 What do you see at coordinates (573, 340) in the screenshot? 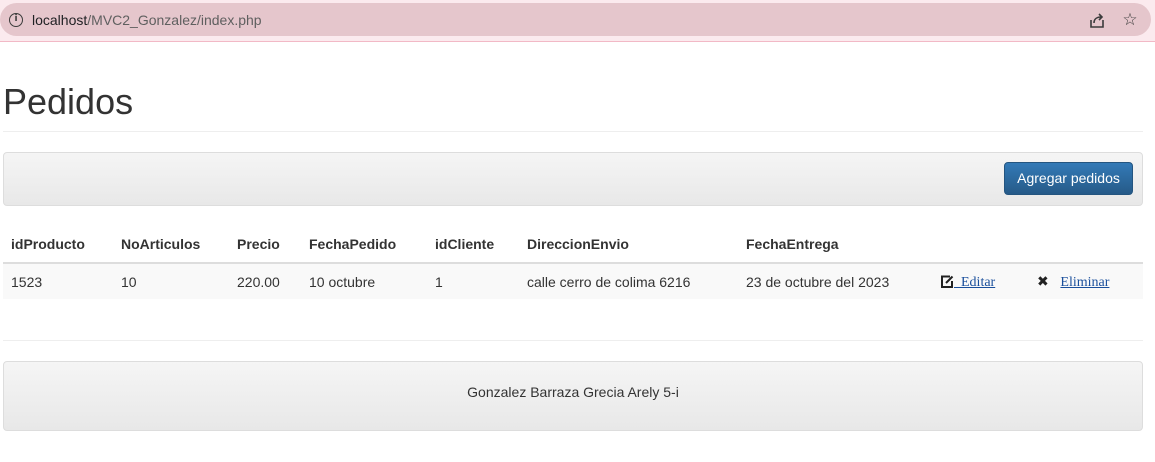
I see `footer-divider` at bounding box center [573, 340].